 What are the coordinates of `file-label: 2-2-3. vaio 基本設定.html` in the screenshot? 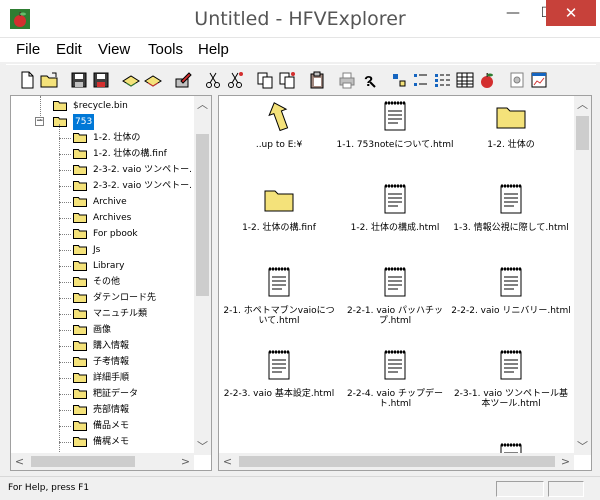 It's located at (279, 394).